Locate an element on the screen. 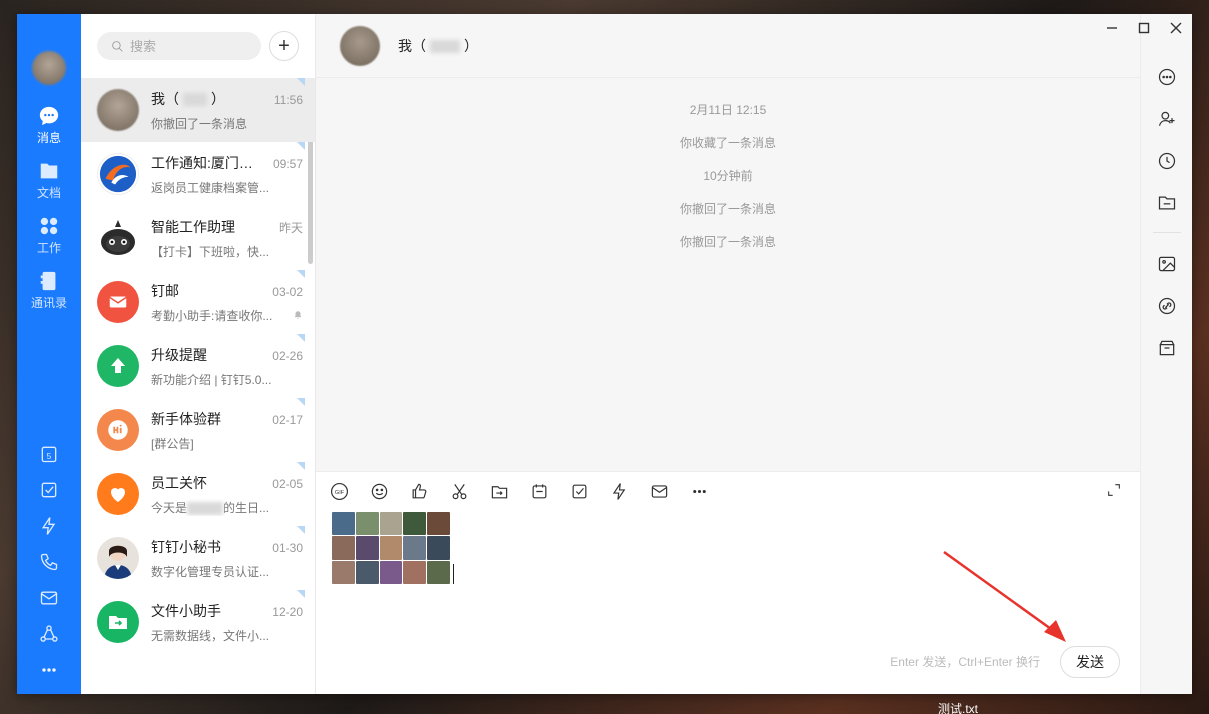 The height and width of the screenshot is (714, 1209). minimize-button is located at coordinates (1112, 28).